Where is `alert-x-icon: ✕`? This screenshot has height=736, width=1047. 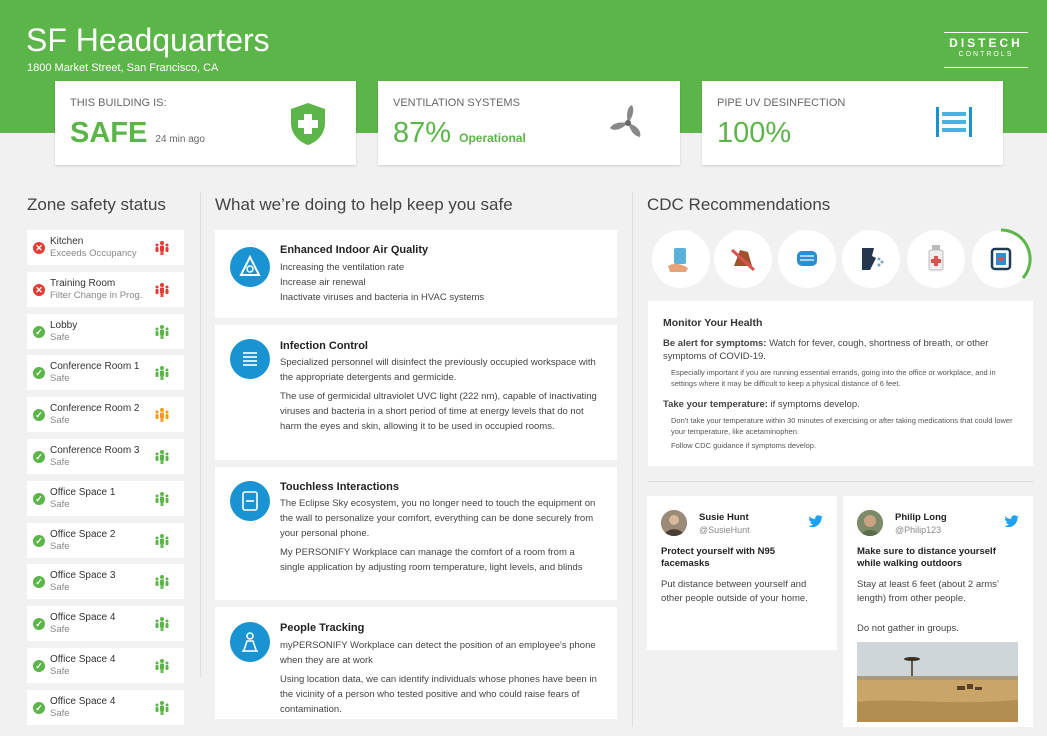
alert-x-icon: ✕ is located at coordinates (39, 248).